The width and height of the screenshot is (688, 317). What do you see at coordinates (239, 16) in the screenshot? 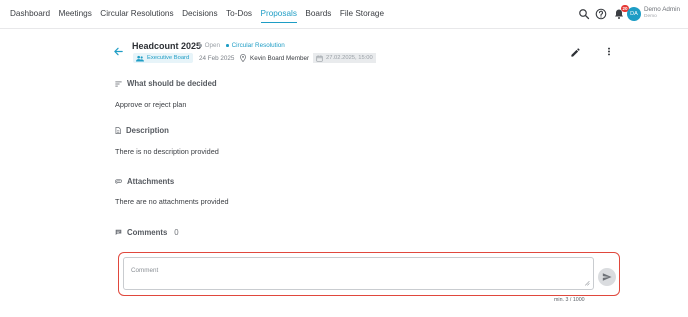
I see `nav-todos: To-Dos` at bounding box center [239, 16].